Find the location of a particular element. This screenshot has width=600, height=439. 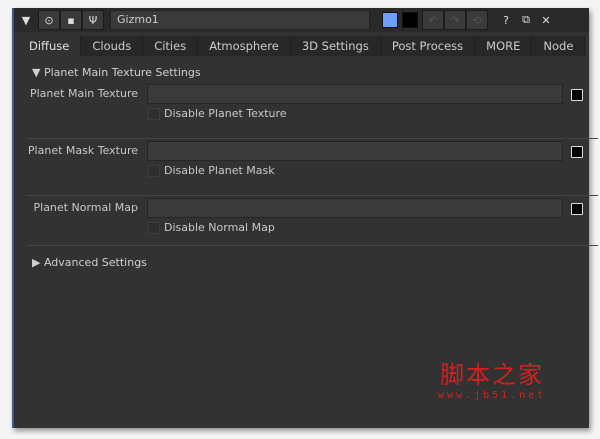

wrench-icon: Ψ is located at coordinates (93, 20).